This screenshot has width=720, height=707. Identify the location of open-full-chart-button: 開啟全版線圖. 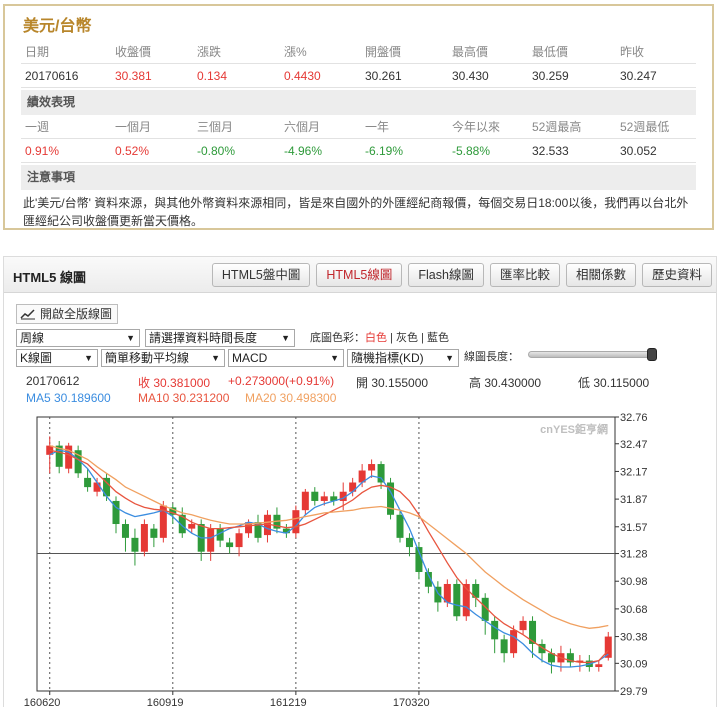
(67, 314).